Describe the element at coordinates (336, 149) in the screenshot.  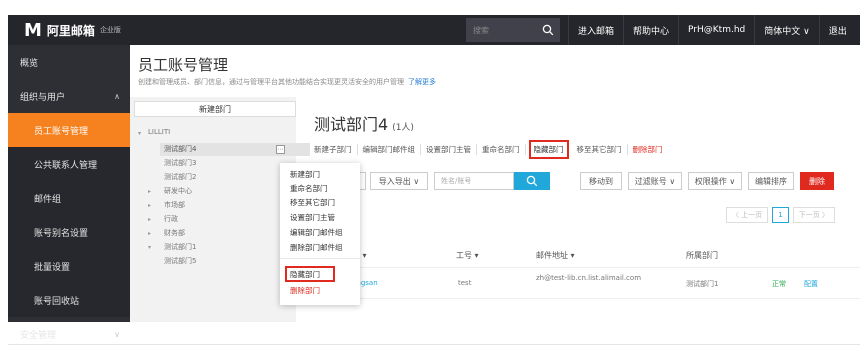
I see `new-subdepartment-link: 新建子部门` at that location.